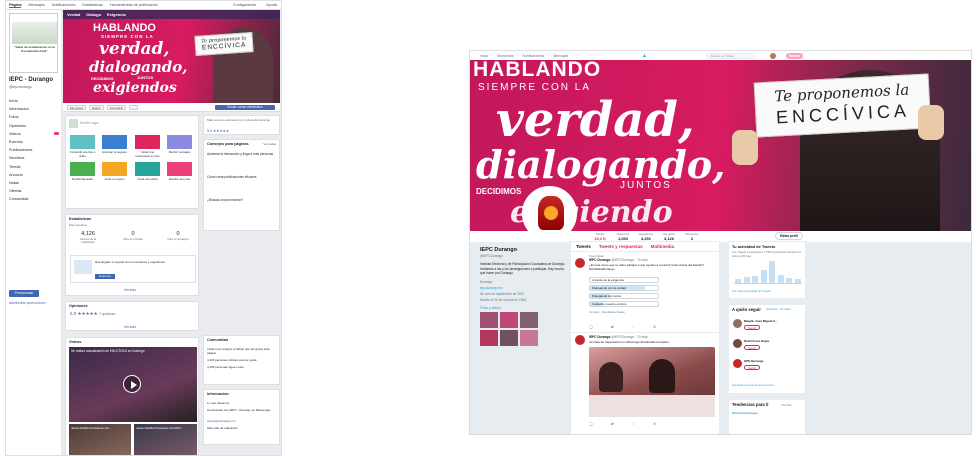 This screenshot has width=977, height=456. What do you see at coordinates (271, 5) in the screenshot?
I see `fb-help-link: Ayuda` at bounding box center [271, 5].